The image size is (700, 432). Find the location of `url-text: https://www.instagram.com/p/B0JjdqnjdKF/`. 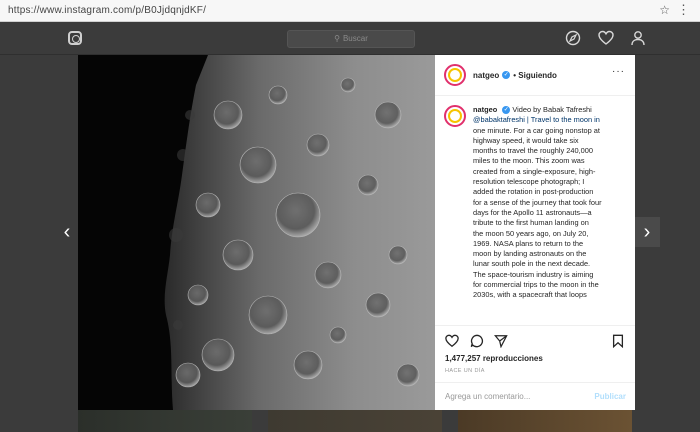

url-text: https://www.instagram.com/p/B0JjdqnjdKF/ is located at coordinates (107, 10).